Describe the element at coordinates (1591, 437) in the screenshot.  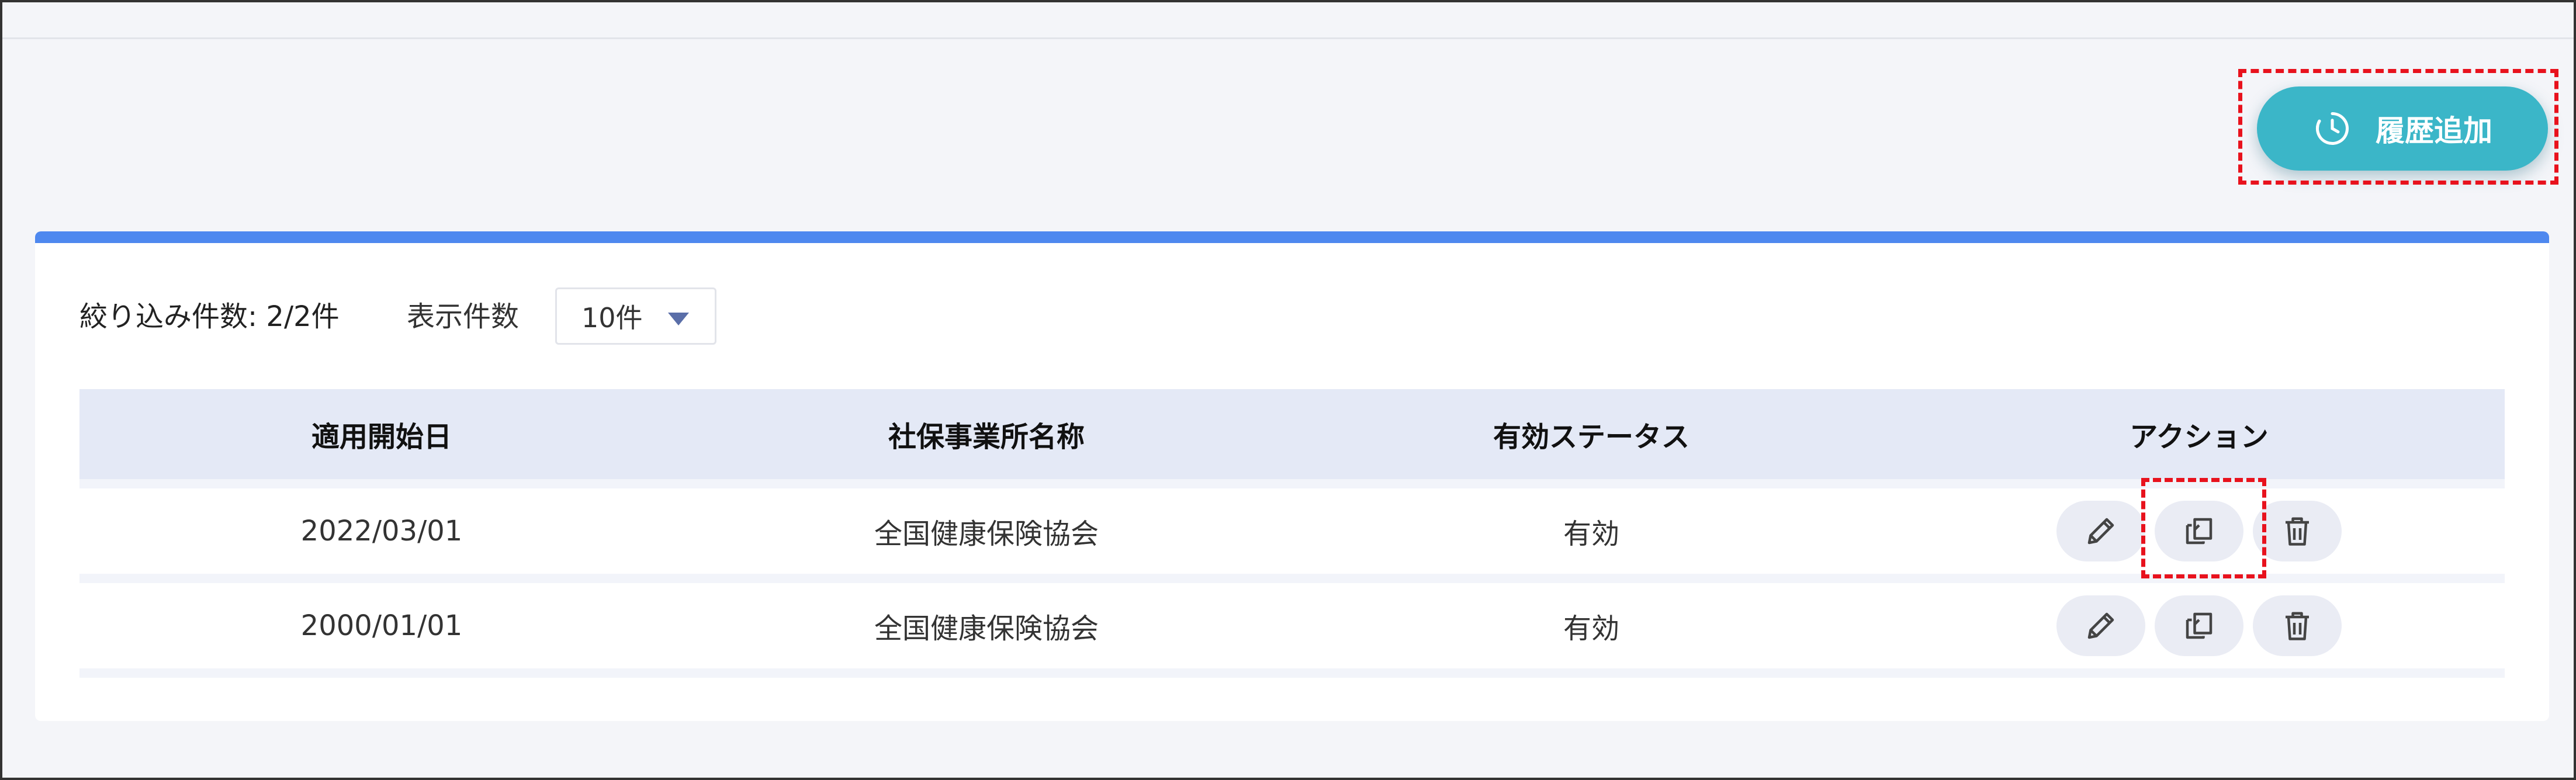
I see `header-status: 有効ステータス` at that location.